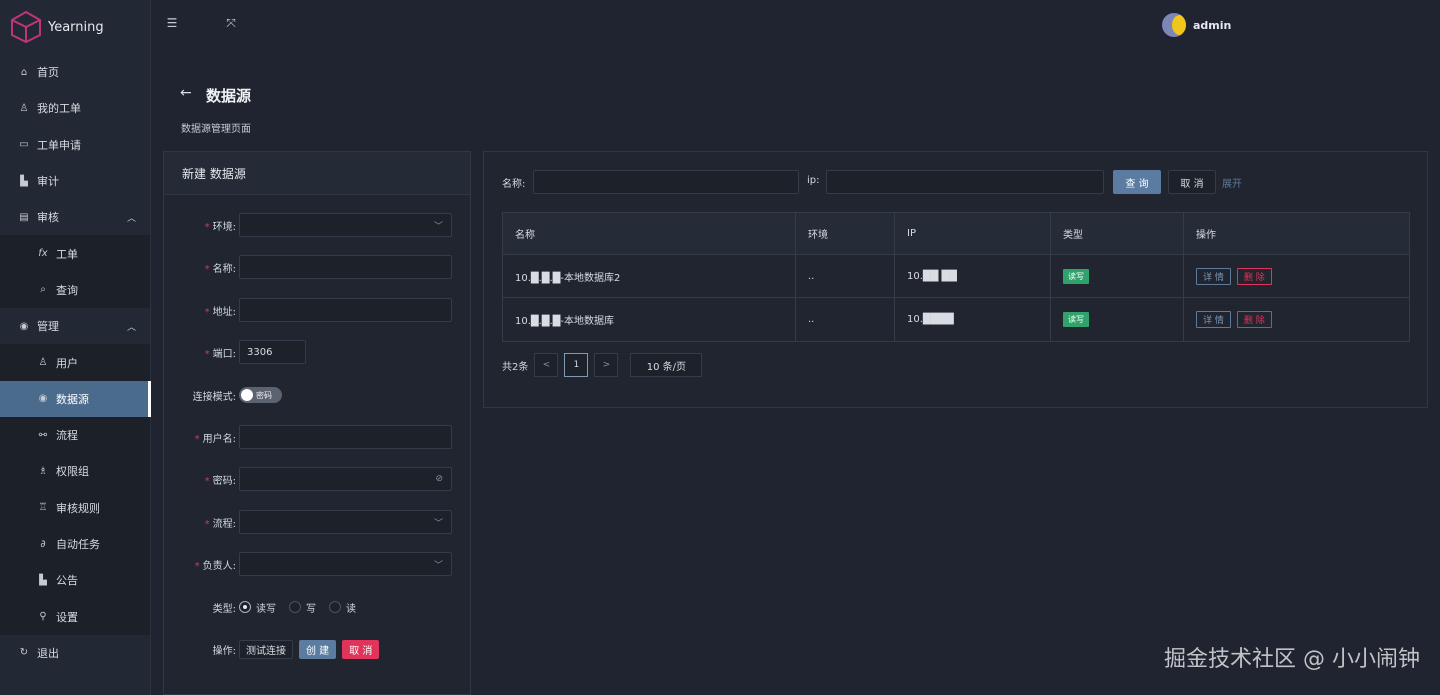  Describe the element at coordinates (514, 184) in the screenshot. I see `search-name-label: 名称:` at that location.